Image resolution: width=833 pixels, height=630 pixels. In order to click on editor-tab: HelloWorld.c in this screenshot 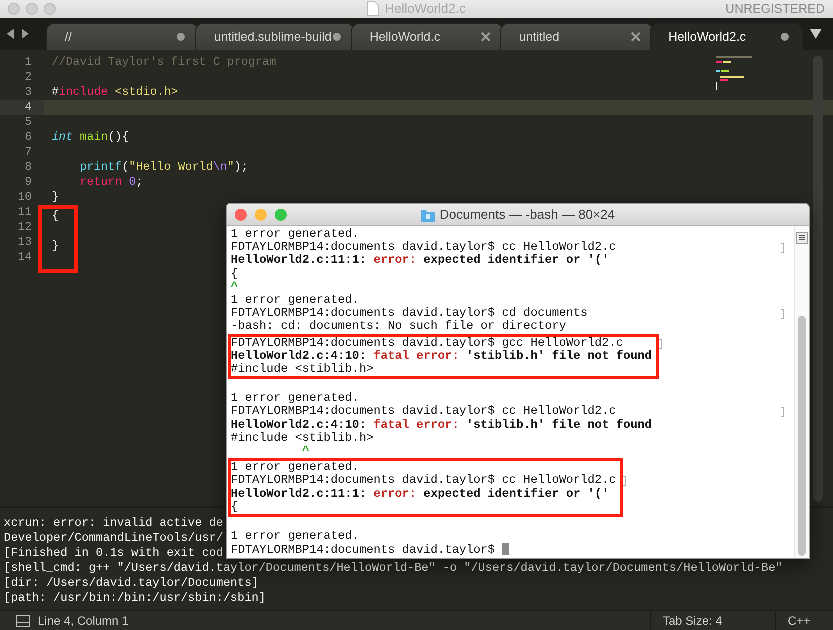, I will do `click(427, 36)`.